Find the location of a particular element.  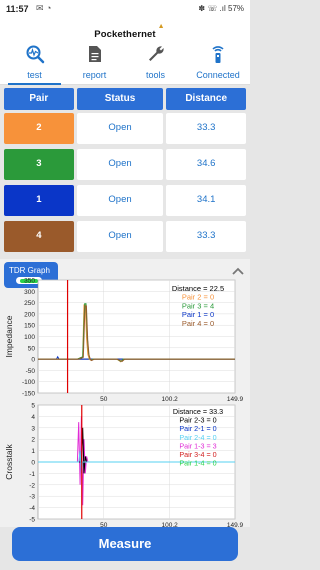

pair-cell: 3 is located at coordinates (39, 164).